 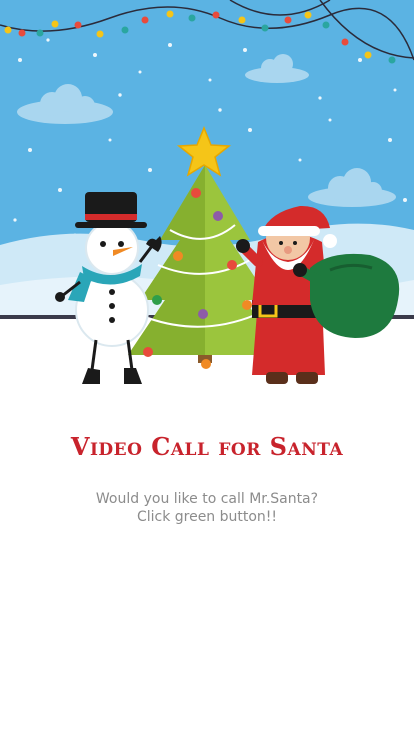 What do you see at coordinates (207, 446) in the screenshot?
I see `page-title: Video Call for Santa` at bounding box center [207, 446].